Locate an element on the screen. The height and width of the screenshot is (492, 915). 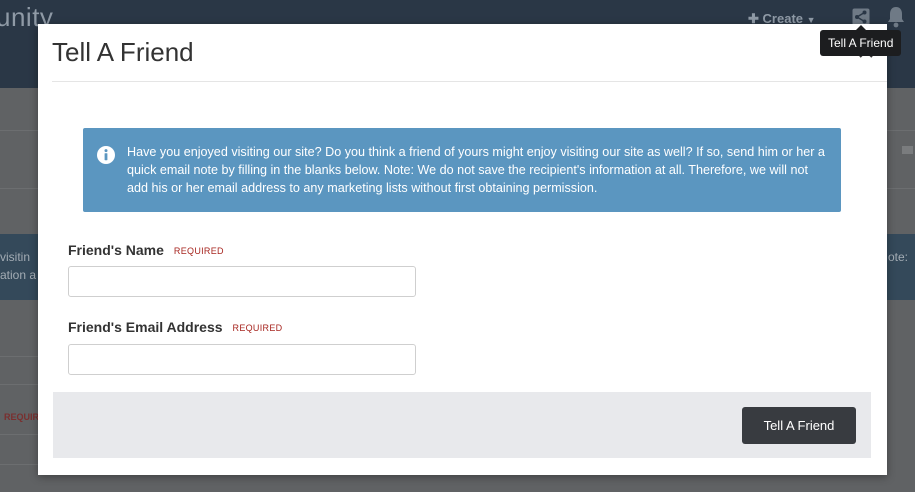
background-text: ote: is located at coordinates (898, 257).